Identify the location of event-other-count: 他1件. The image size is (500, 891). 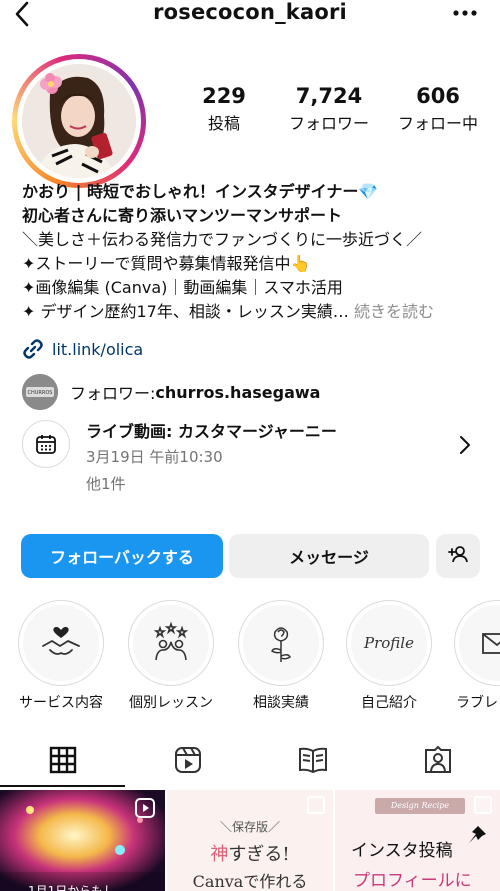
(106, 484).